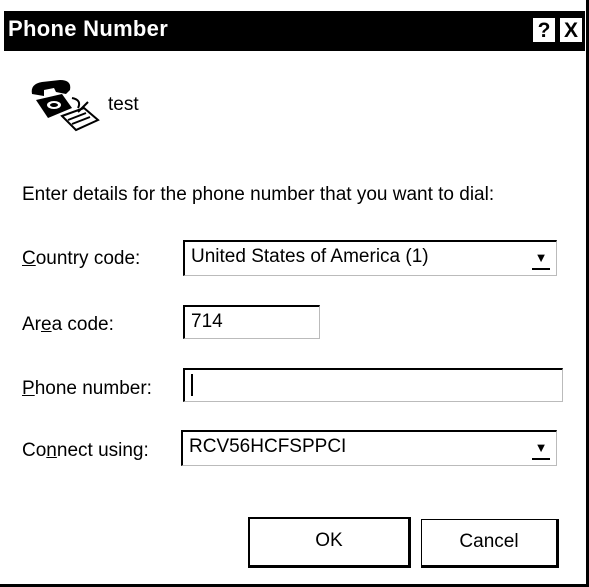  Describe the element at coordinates (310, 256) in the screenshot. I see `country-code-value: United States of America (1)` at that location.